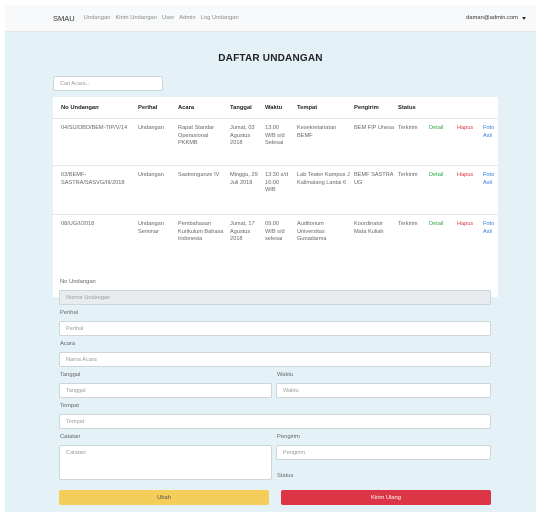 The height and width of the screenshot is (517, 541). I want to click on caret-down-icon, so click(524, 18).